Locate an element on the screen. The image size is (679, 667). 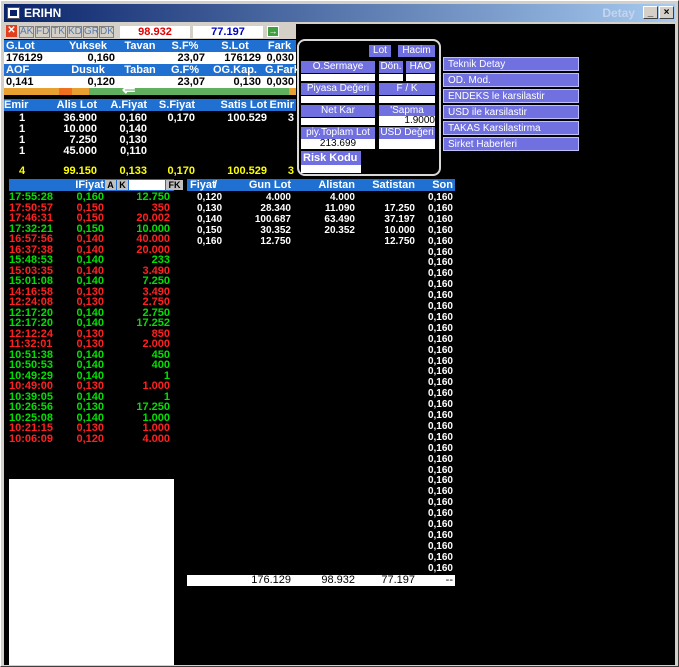
lot-button: Lot is located at coordinates (380, 51).